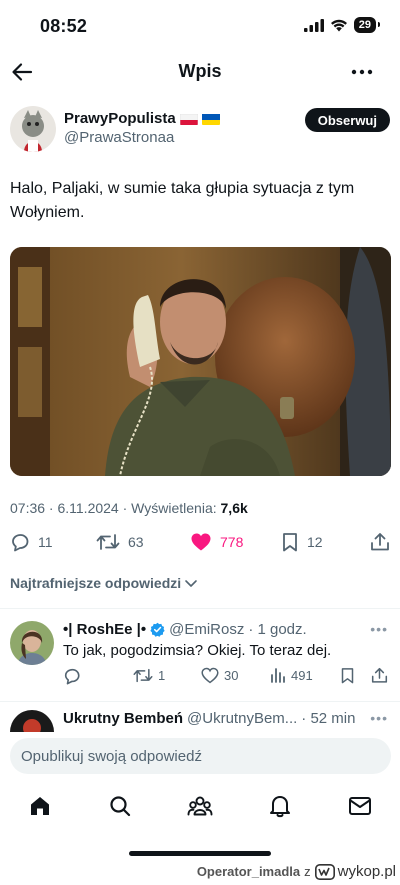  I want to click on page-title: Wpis, so click(200, 71).